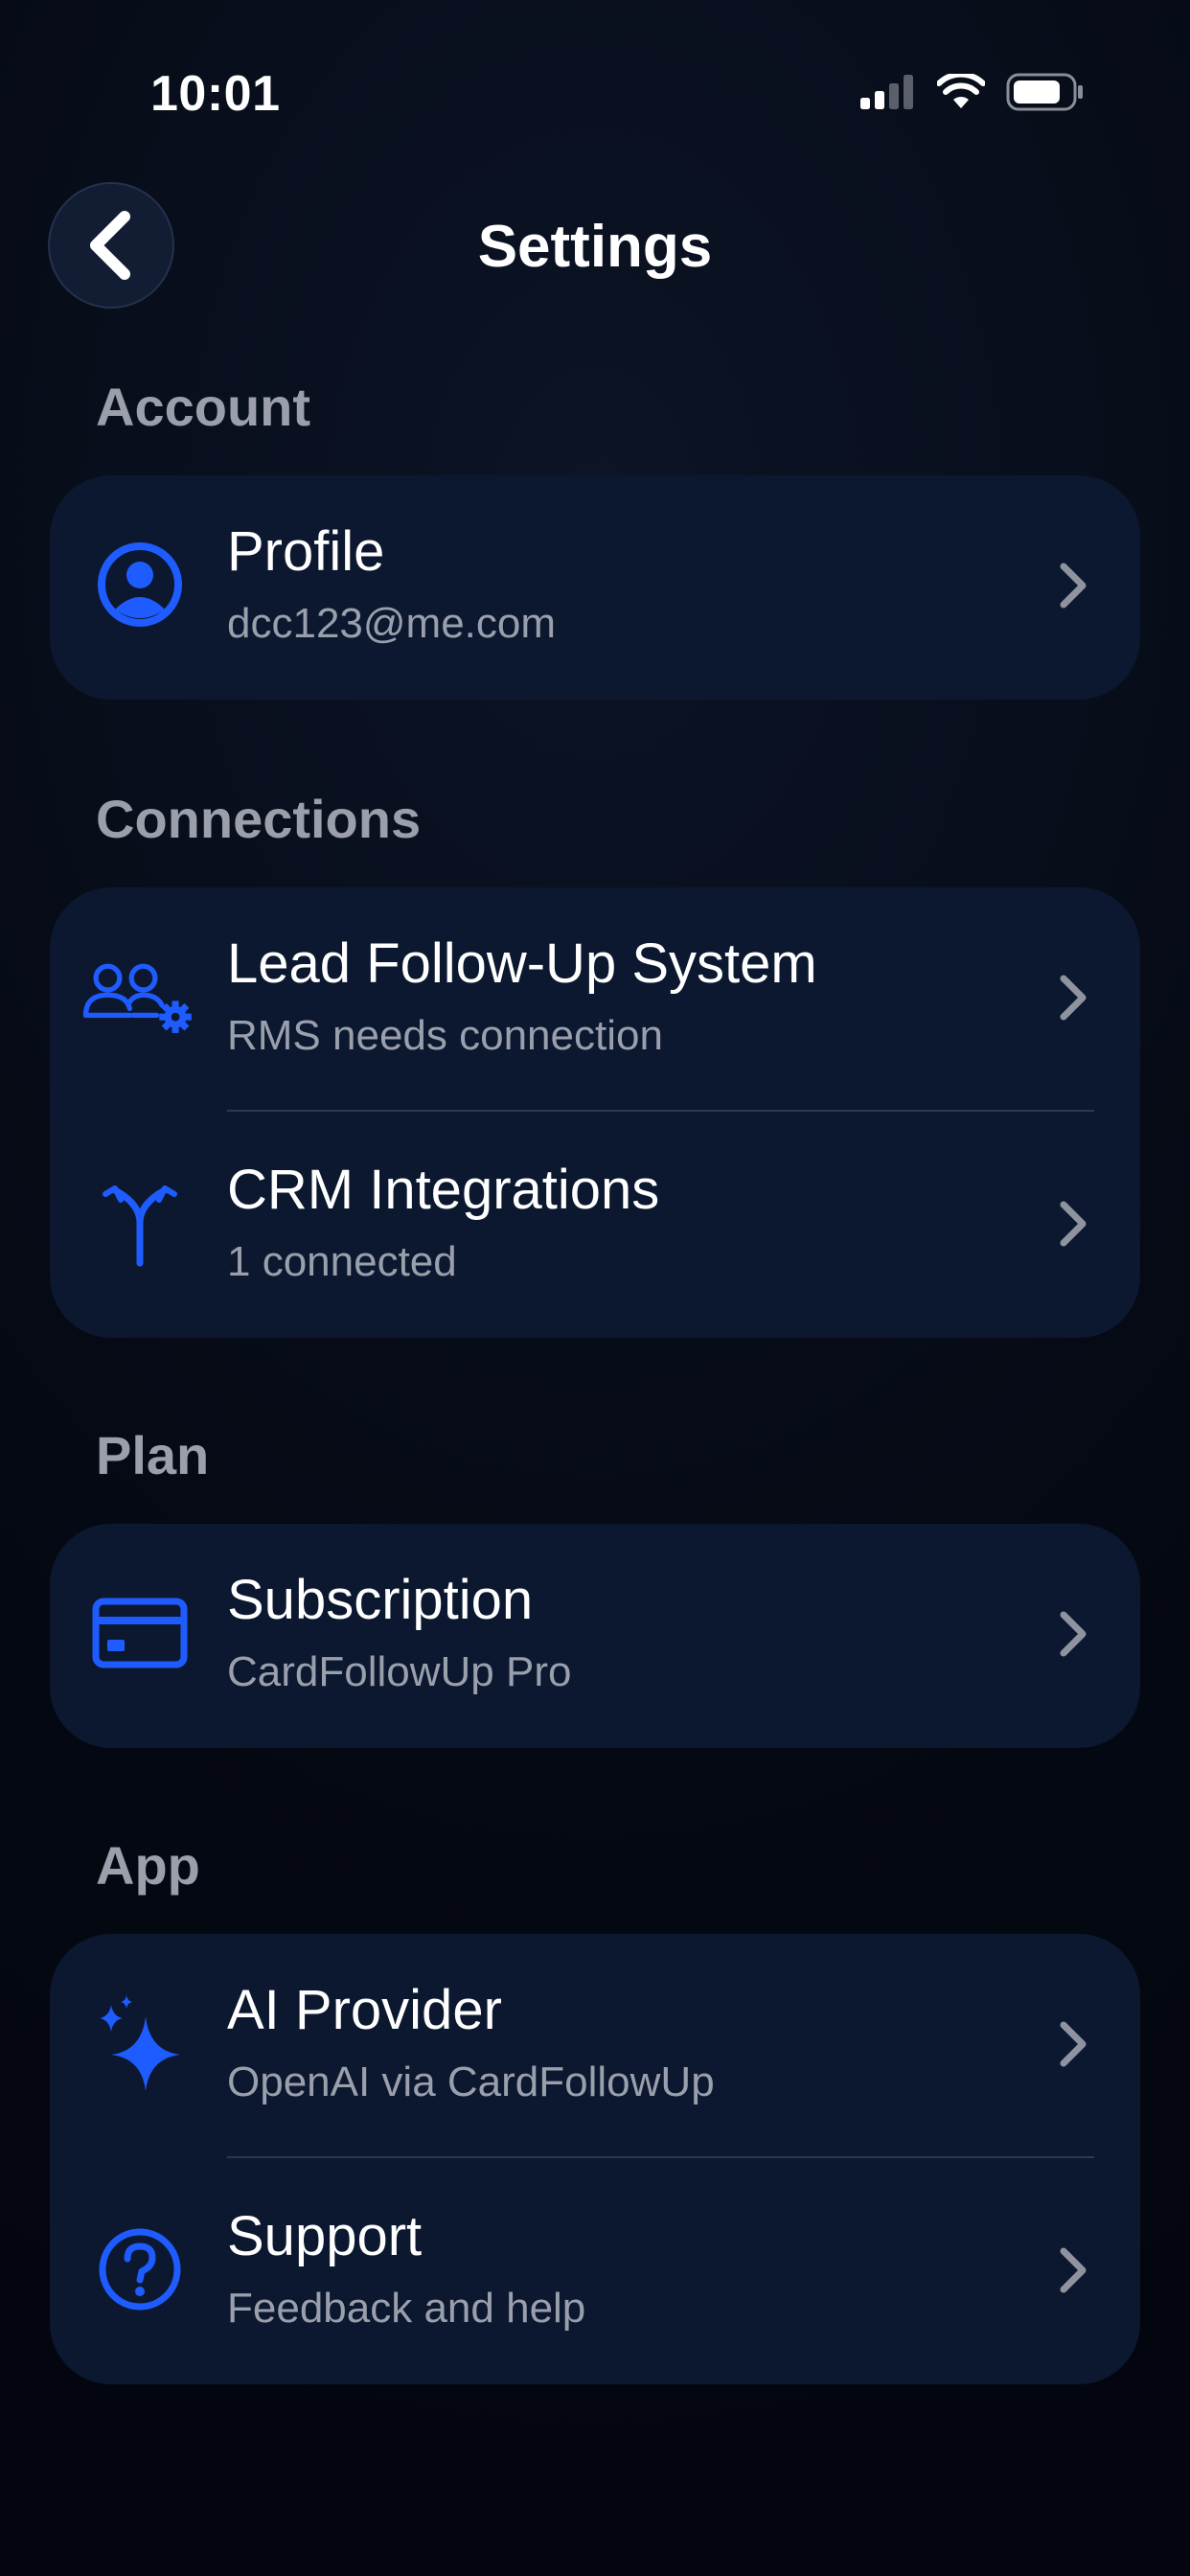  I want to click on battery-icon, so click(1044, 92).